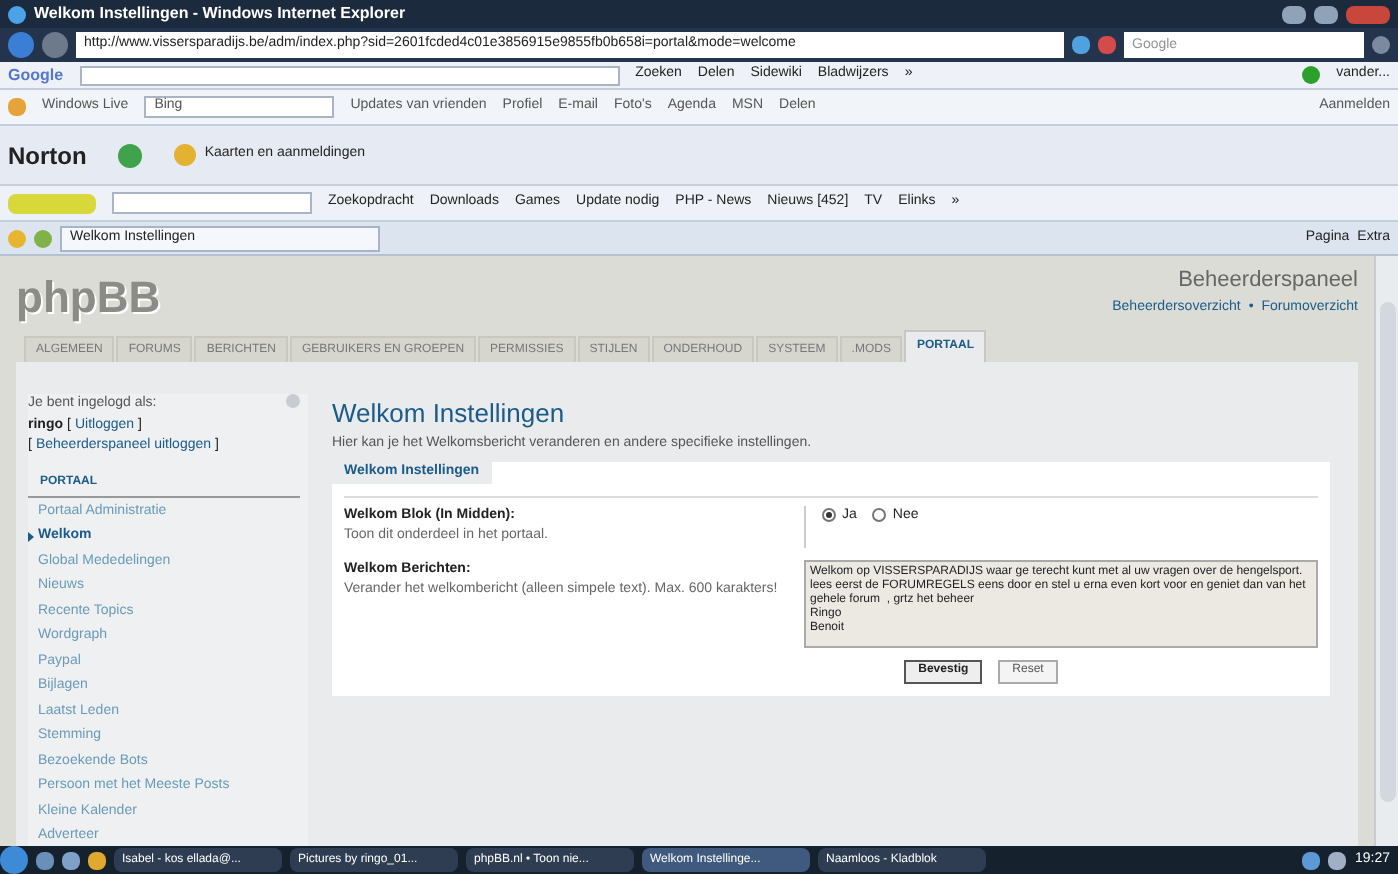  I want to click on panel-title: Beheerderspaneel, so click(1268, 281).